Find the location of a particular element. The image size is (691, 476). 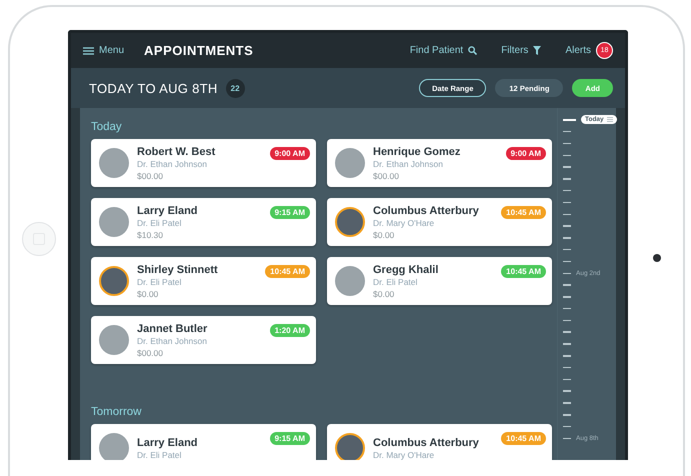

date-range-title: TODAY TO AUG 8TH is located at coordinates (153, 88).